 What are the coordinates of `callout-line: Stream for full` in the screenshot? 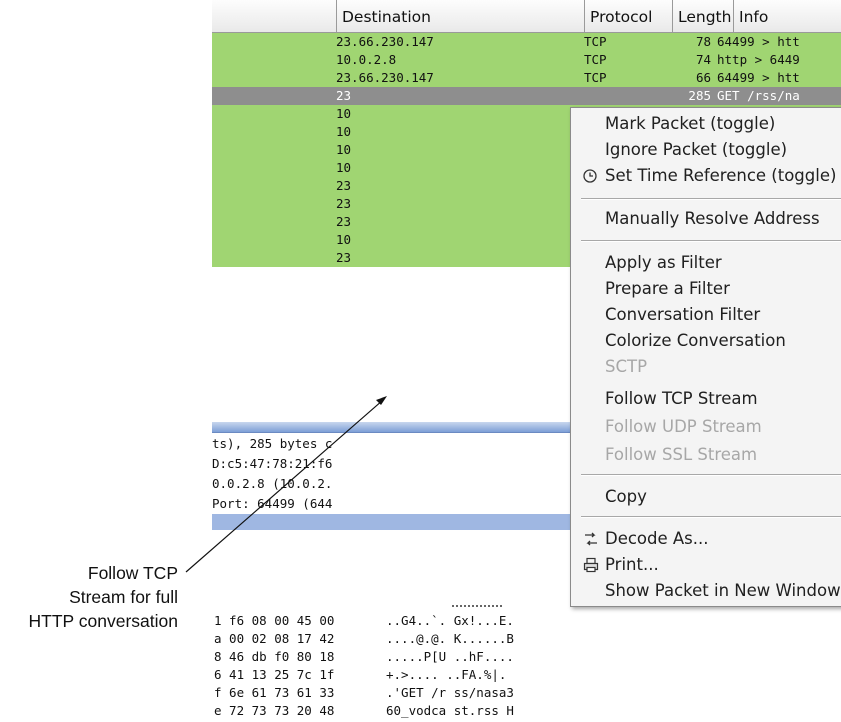 It's located at (123, 597).